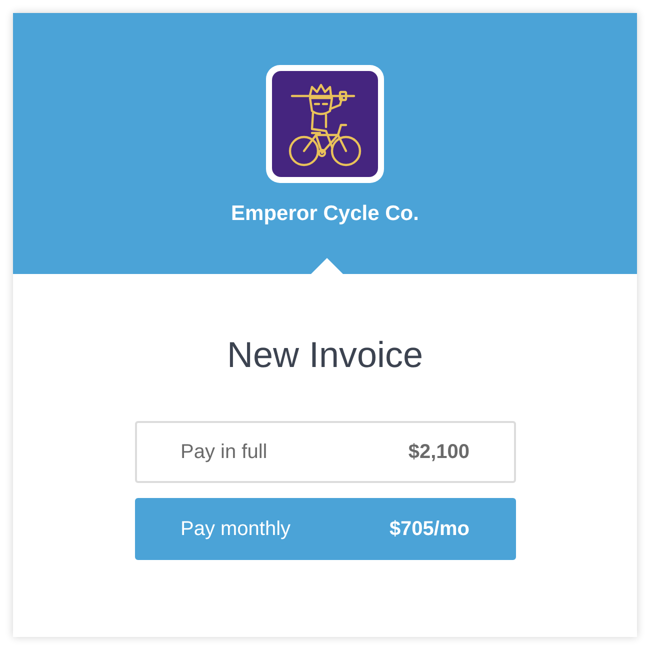 The width and height of the screenshot is (650, 650). I want to click on pointer-triangle-icon, so click(327, 266).